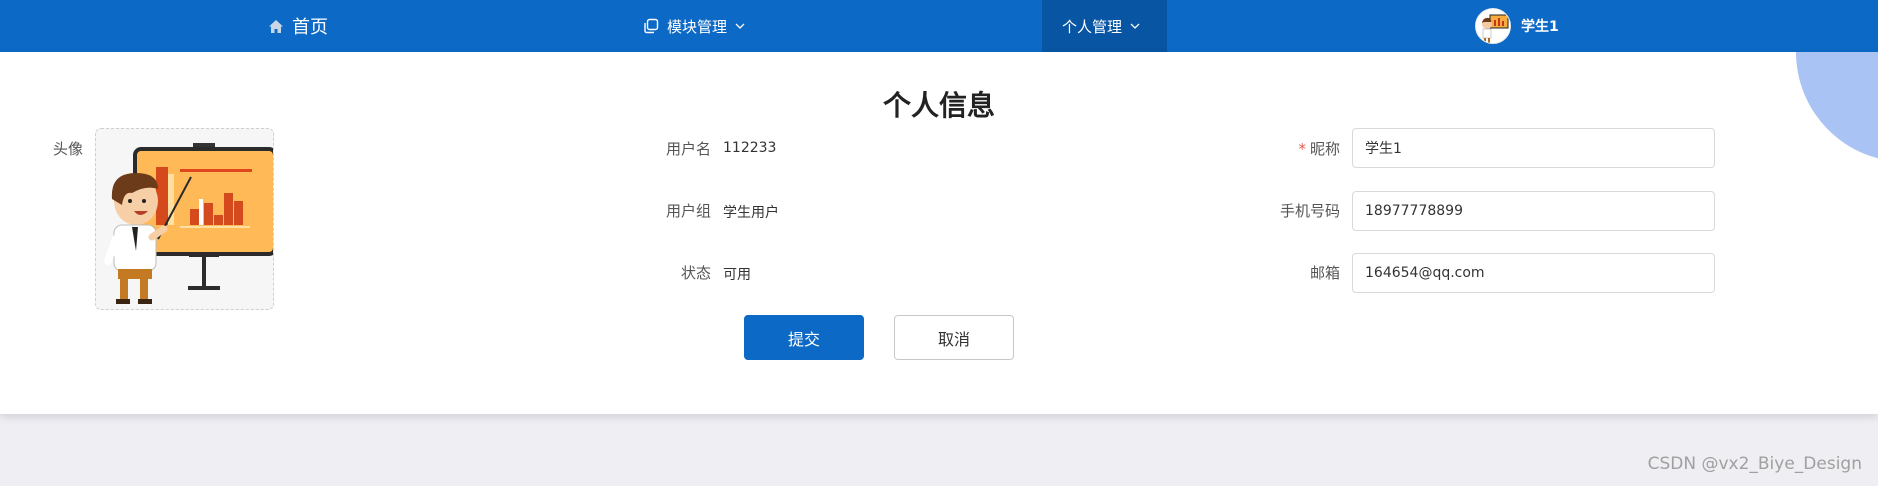 Image resolution: width=1878 pixels, height=486 pixels. Describe the element at coordinates (1309, 211) in the screenshot. I see `phone-label: 手机号码` at that location.